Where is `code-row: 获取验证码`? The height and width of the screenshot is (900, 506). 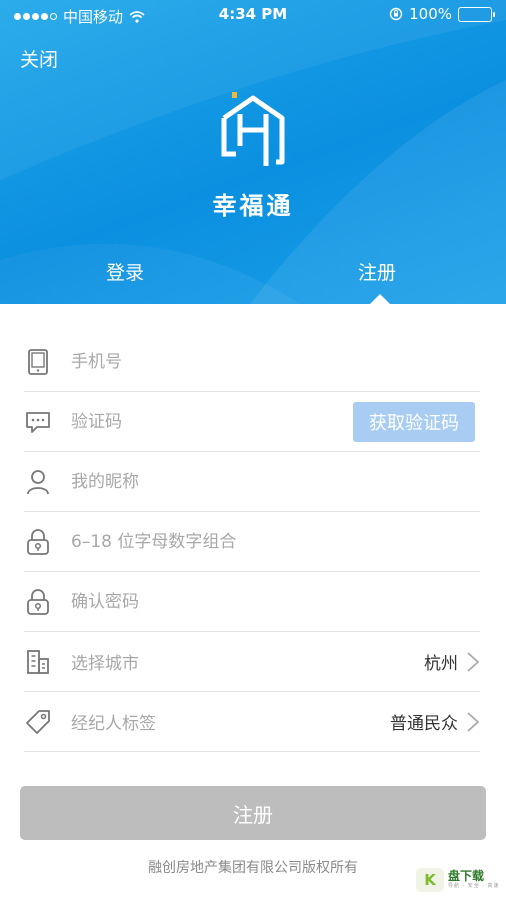 code-row: 获取验证码 is located at coordinates (252, 422).